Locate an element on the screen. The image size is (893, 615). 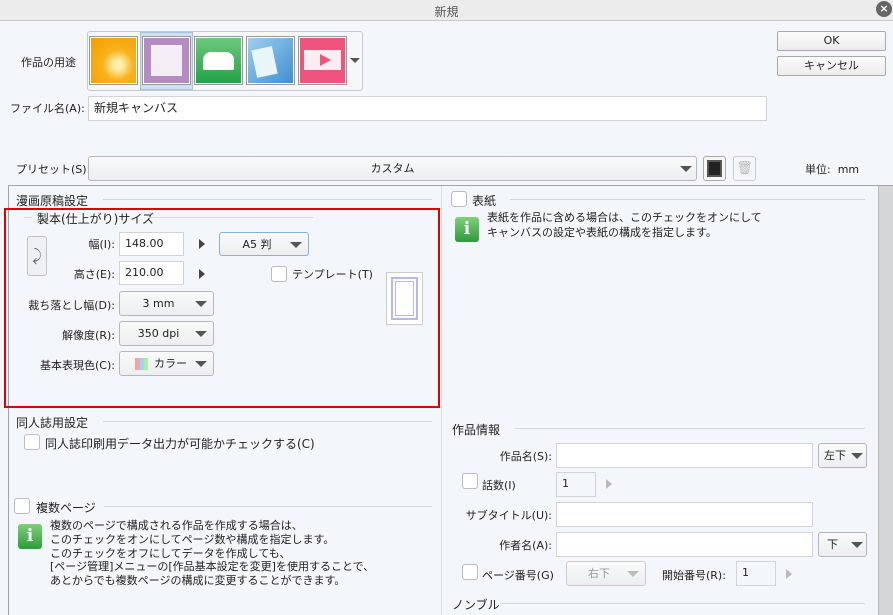
preset-dropdown: カスタム is located at coordinates (392, 168).